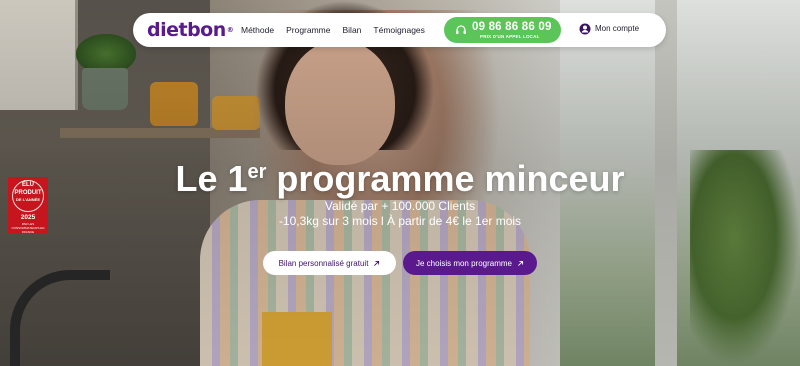  I want to click on nav-link-methode: Méthode, so click(257, 30).